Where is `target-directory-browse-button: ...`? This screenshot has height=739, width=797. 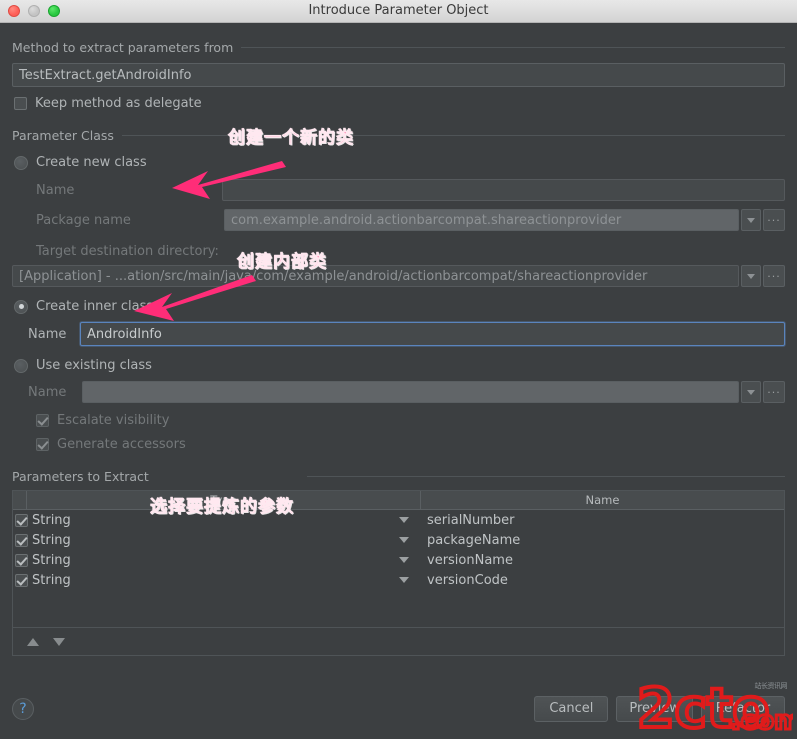 target-directory-browse-button: ... is located at coordinates (774, 276).